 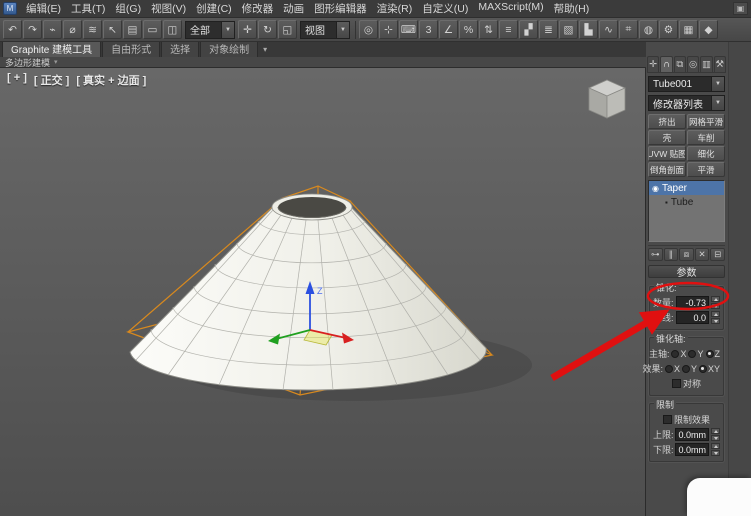 I want to click on curve-input: 0.0, so click(x=692, y=317).